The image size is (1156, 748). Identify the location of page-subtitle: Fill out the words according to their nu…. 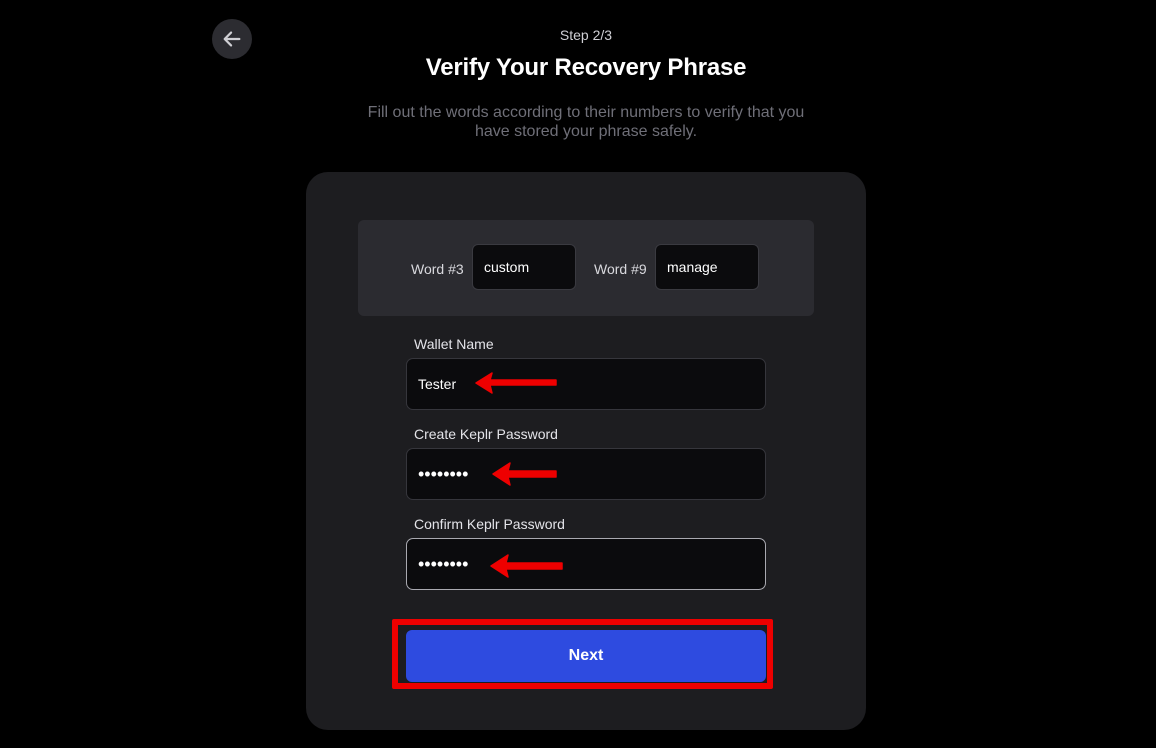
(586, 122).